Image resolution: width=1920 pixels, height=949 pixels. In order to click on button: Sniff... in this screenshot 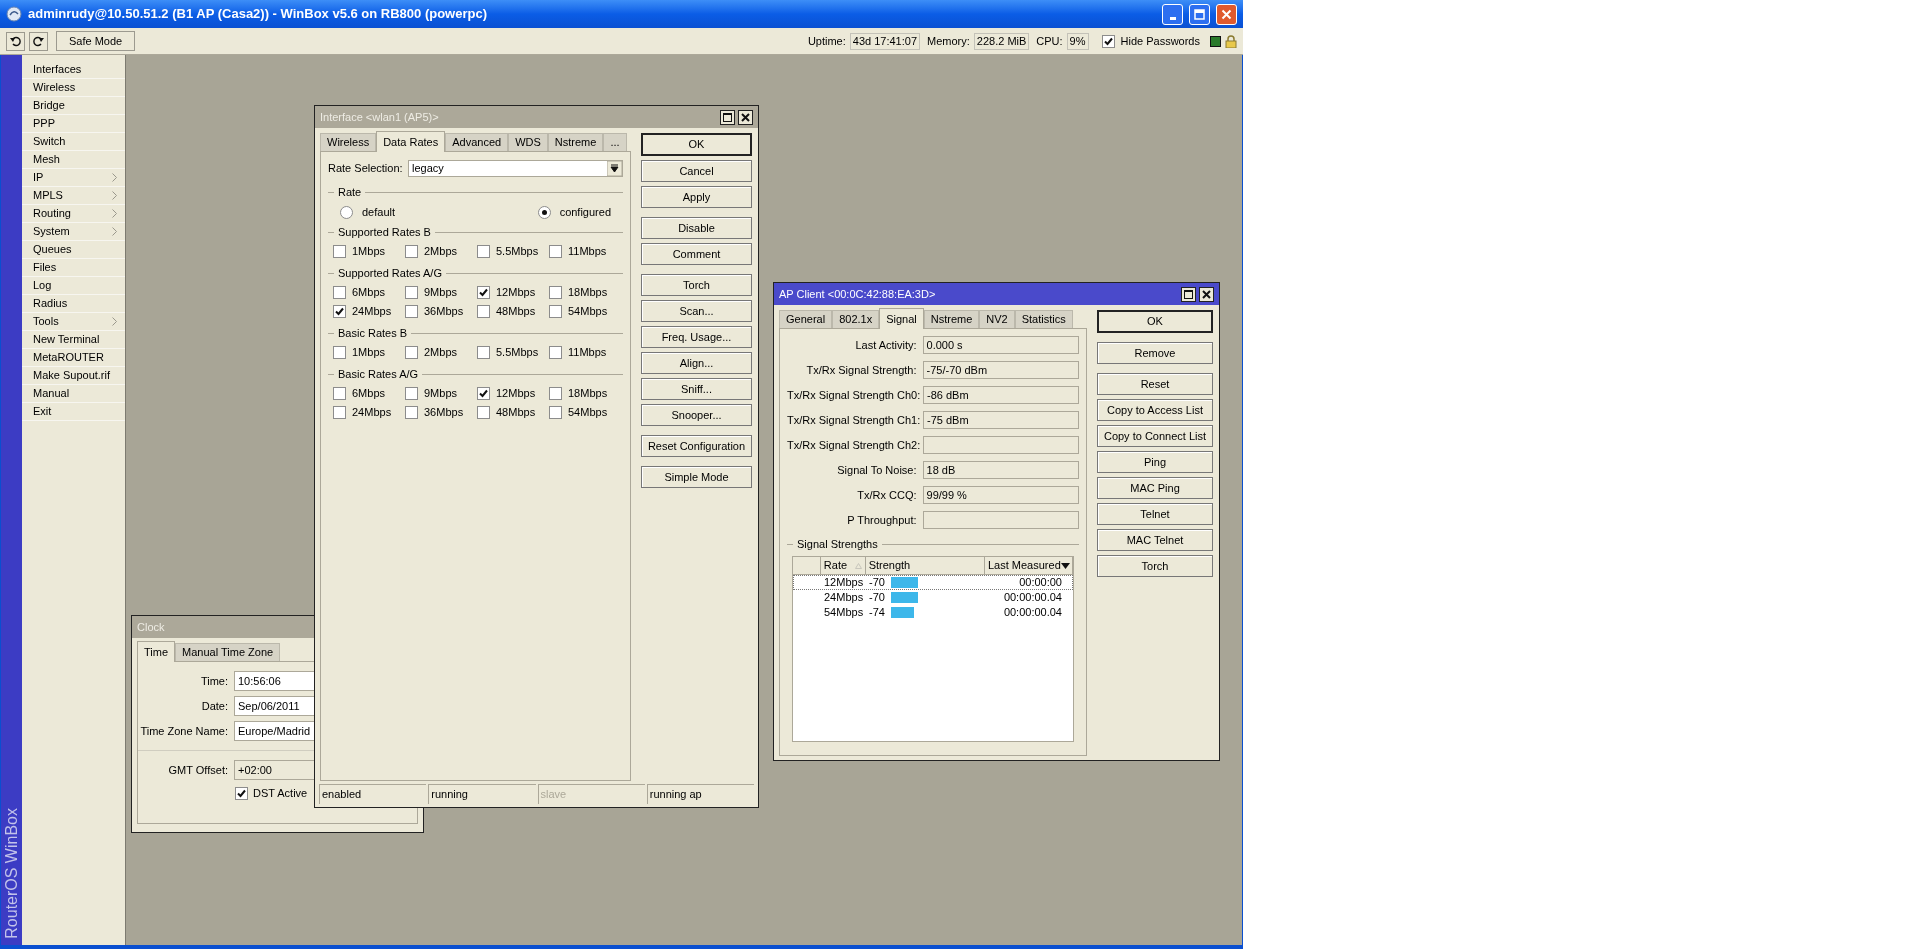, I will do `click(696, 389)`.